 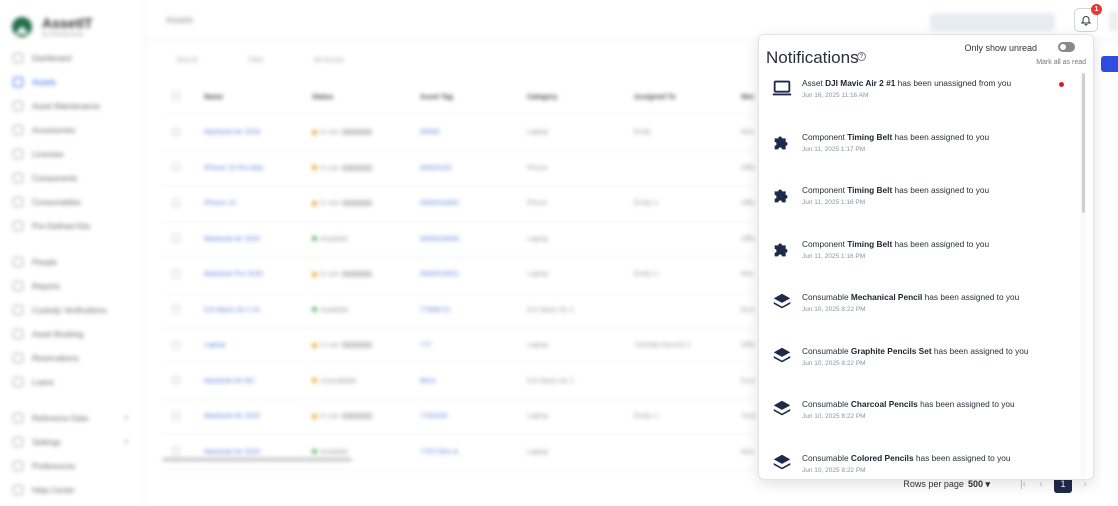 What do you see at coordinates (329, 60) in the screenshot?
I see `view-selector: All Assets` at bounding box center [329, 60].